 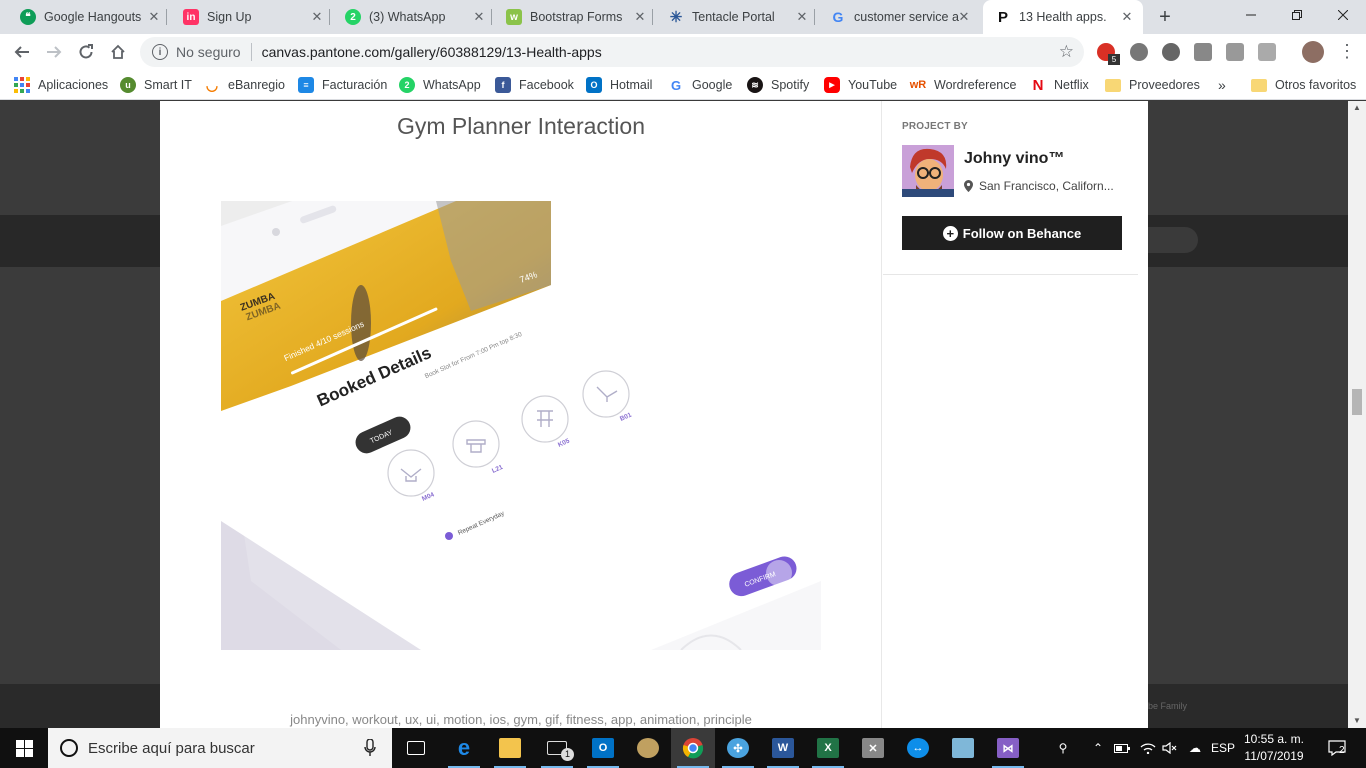 I want to click on start-button, so click(x=24, y=748).